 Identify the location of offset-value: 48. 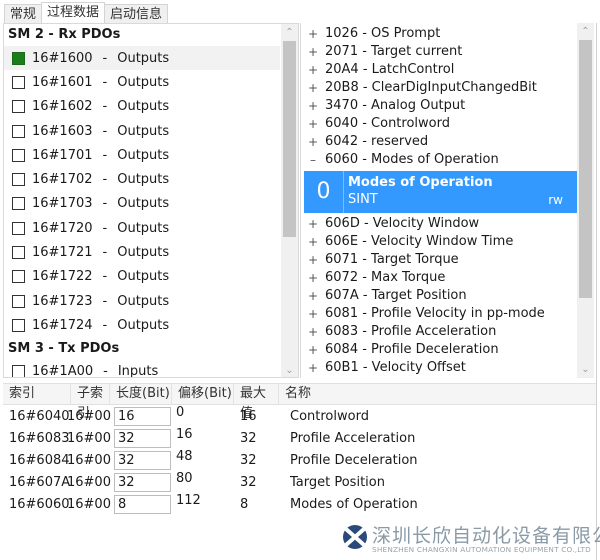
(184, 456).